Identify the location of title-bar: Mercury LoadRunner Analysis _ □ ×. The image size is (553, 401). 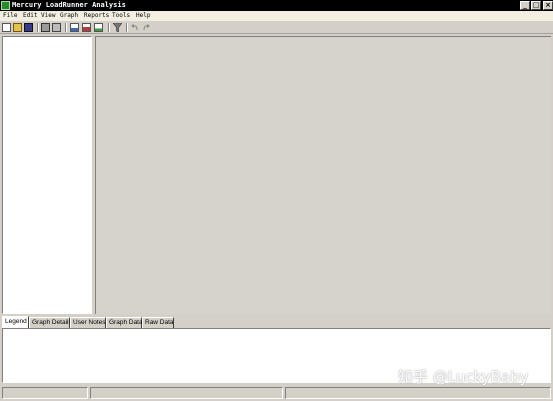
(276, 5).